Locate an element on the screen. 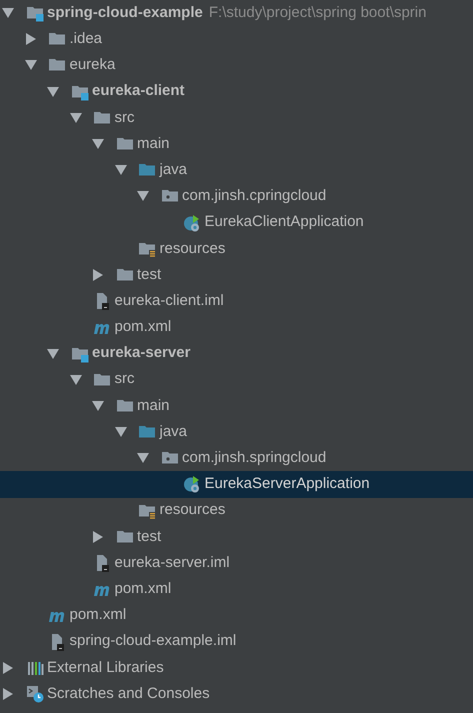 This screenshot has height=713, width=473. tree-row: .idea is located at coordinates (236, 39).